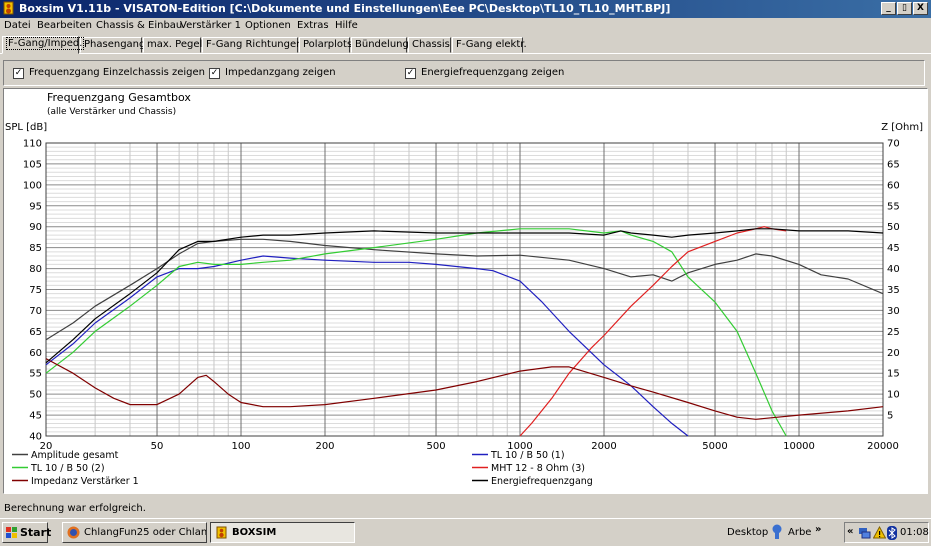 This screenshot has width=931, height=546. Describe the element at coordinates (73, 532) in the screenshot. I see `firefox-icon` at that location.